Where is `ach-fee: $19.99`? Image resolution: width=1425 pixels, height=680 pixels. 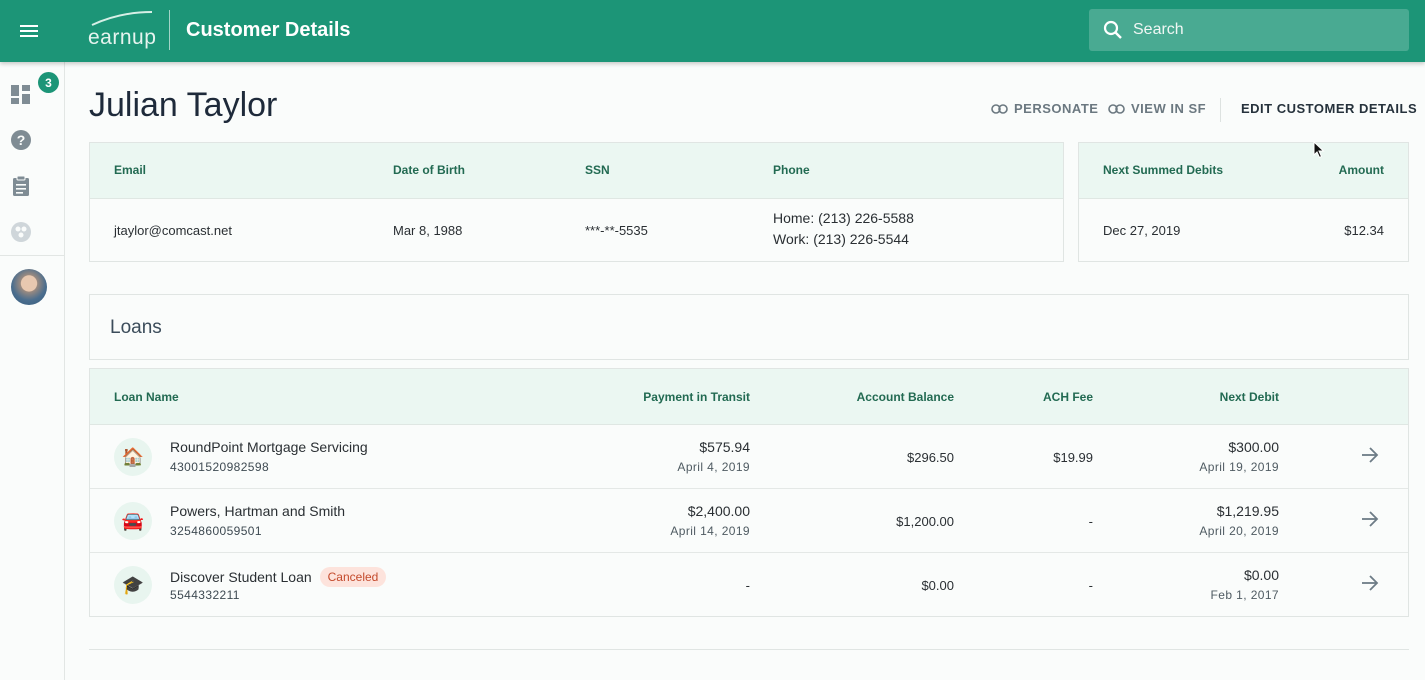
ach-fee: $19.99 is located at coordinates (1073, 457).